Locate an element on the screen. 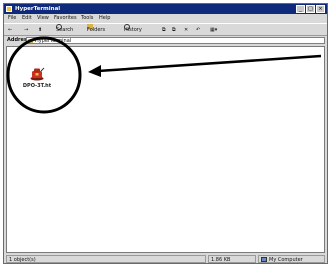 The width and height of the screenshot is (331, 267). menu-file: File is located at coordinates (12, 18).